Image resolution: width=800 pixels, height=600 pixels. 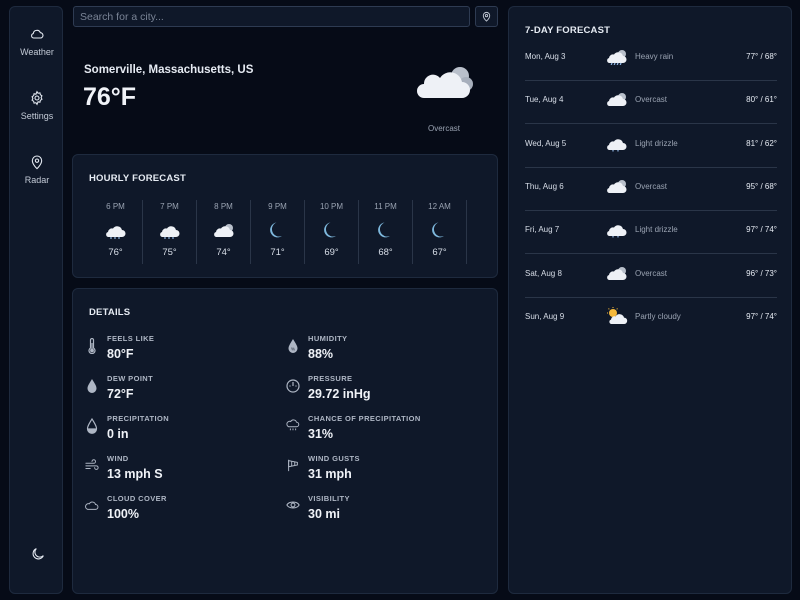 I want to click on hourly-item: 11 PM 68°, so click(x=386, y=232).